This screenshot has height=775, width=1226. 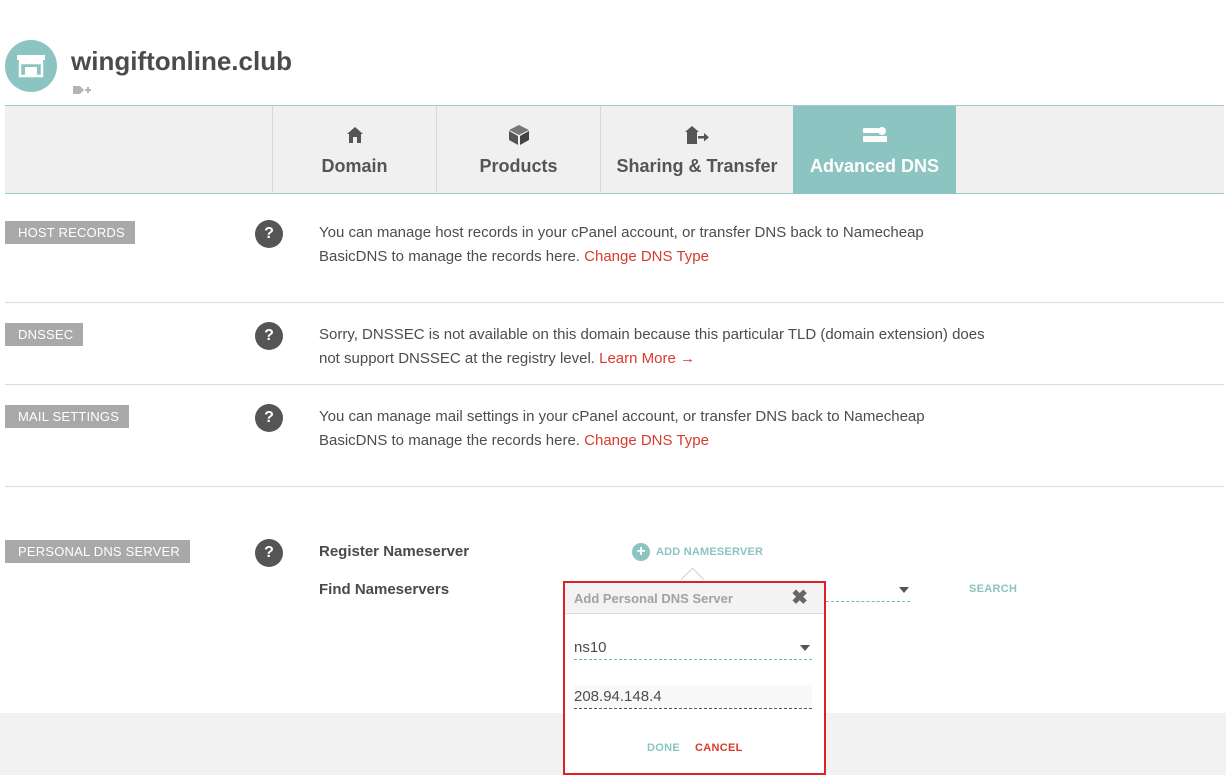 I want to click on dnssec-help-icon: ?, so click(x=269, y=336).